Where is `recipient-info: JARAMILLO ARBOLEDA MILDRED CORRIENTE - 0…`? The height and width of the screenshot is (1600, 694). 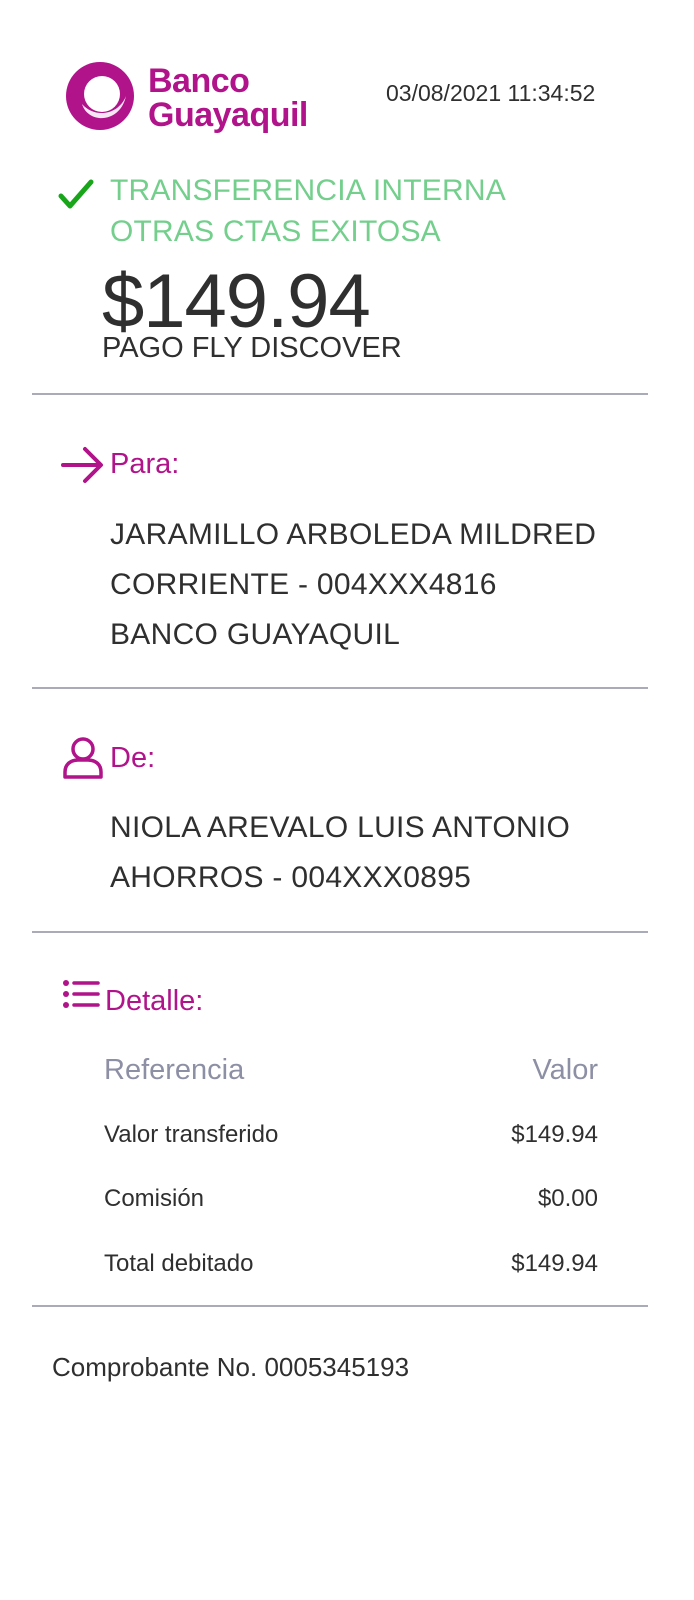 recipient-info: JARAMILLO ARBOLEDA MILDRED CORRIENTE - 0… is located at coordinates (353, 585).